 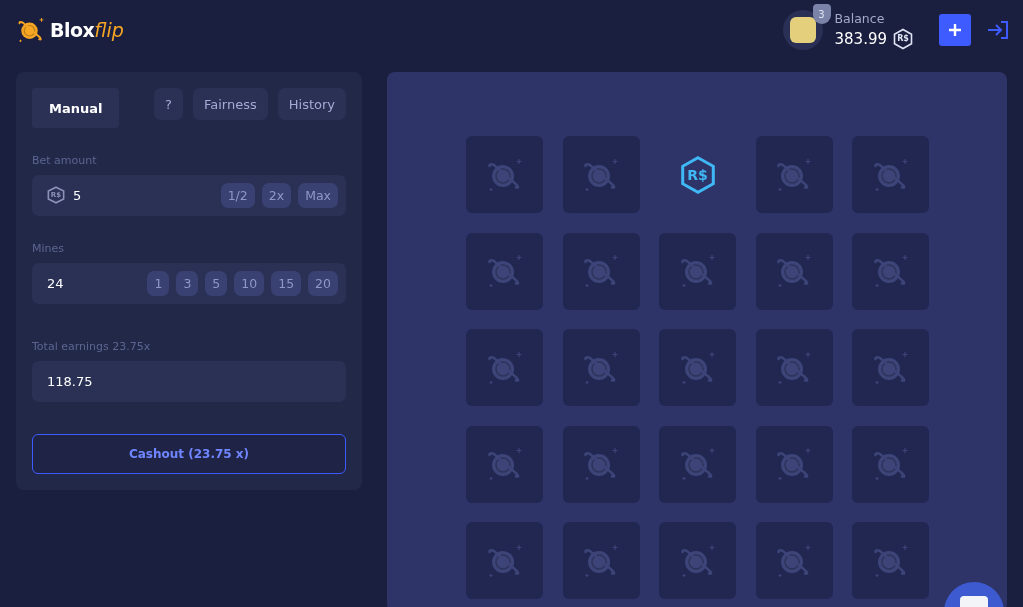 What do you see at coordinates (168, 104) in the screenshot?
I see `help-button: ?` at bounding box center [168, 104].